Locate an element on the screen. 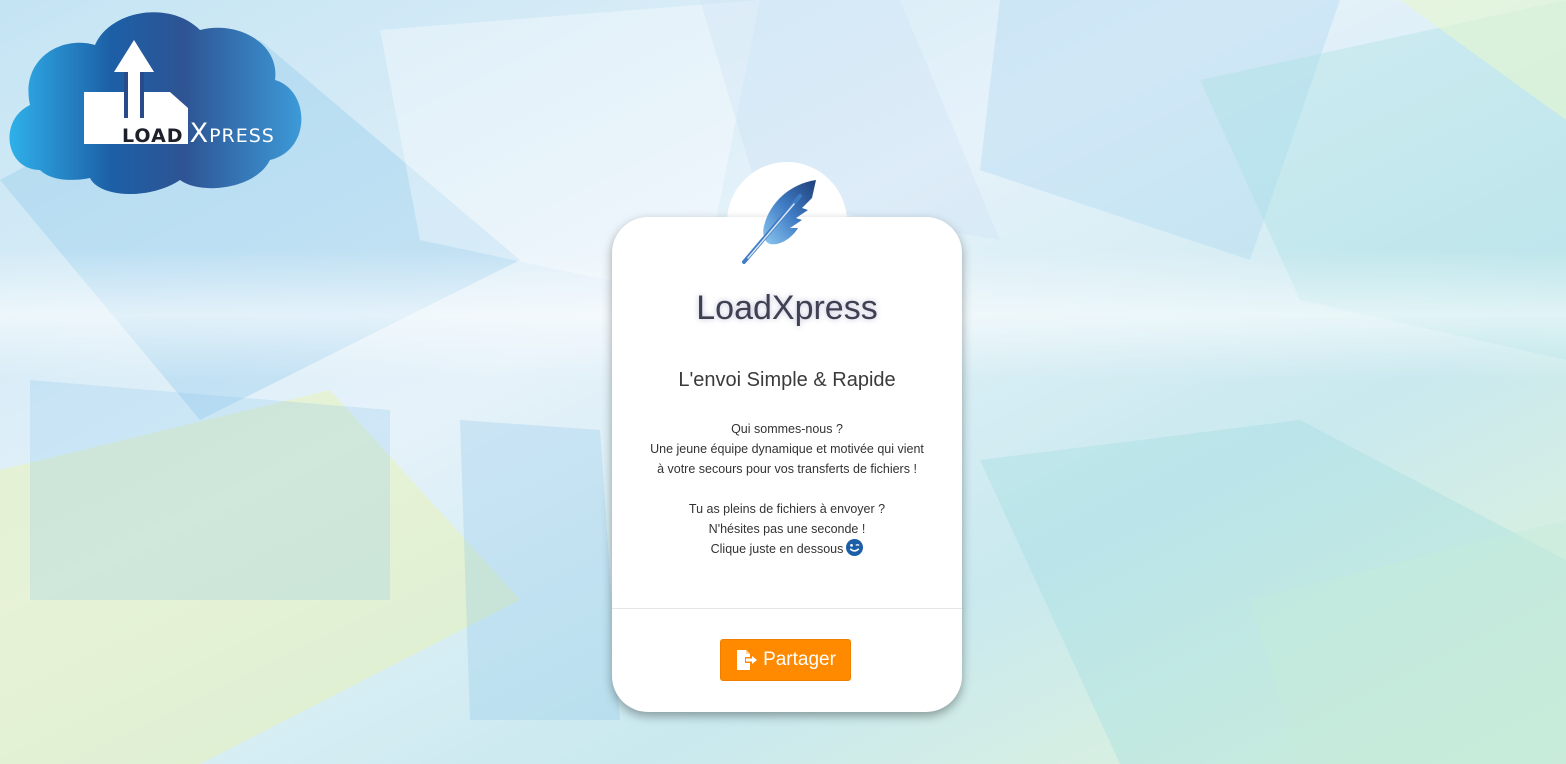  description-line: N'hésites pas une seconde ! is located at coordinates (787, 529).